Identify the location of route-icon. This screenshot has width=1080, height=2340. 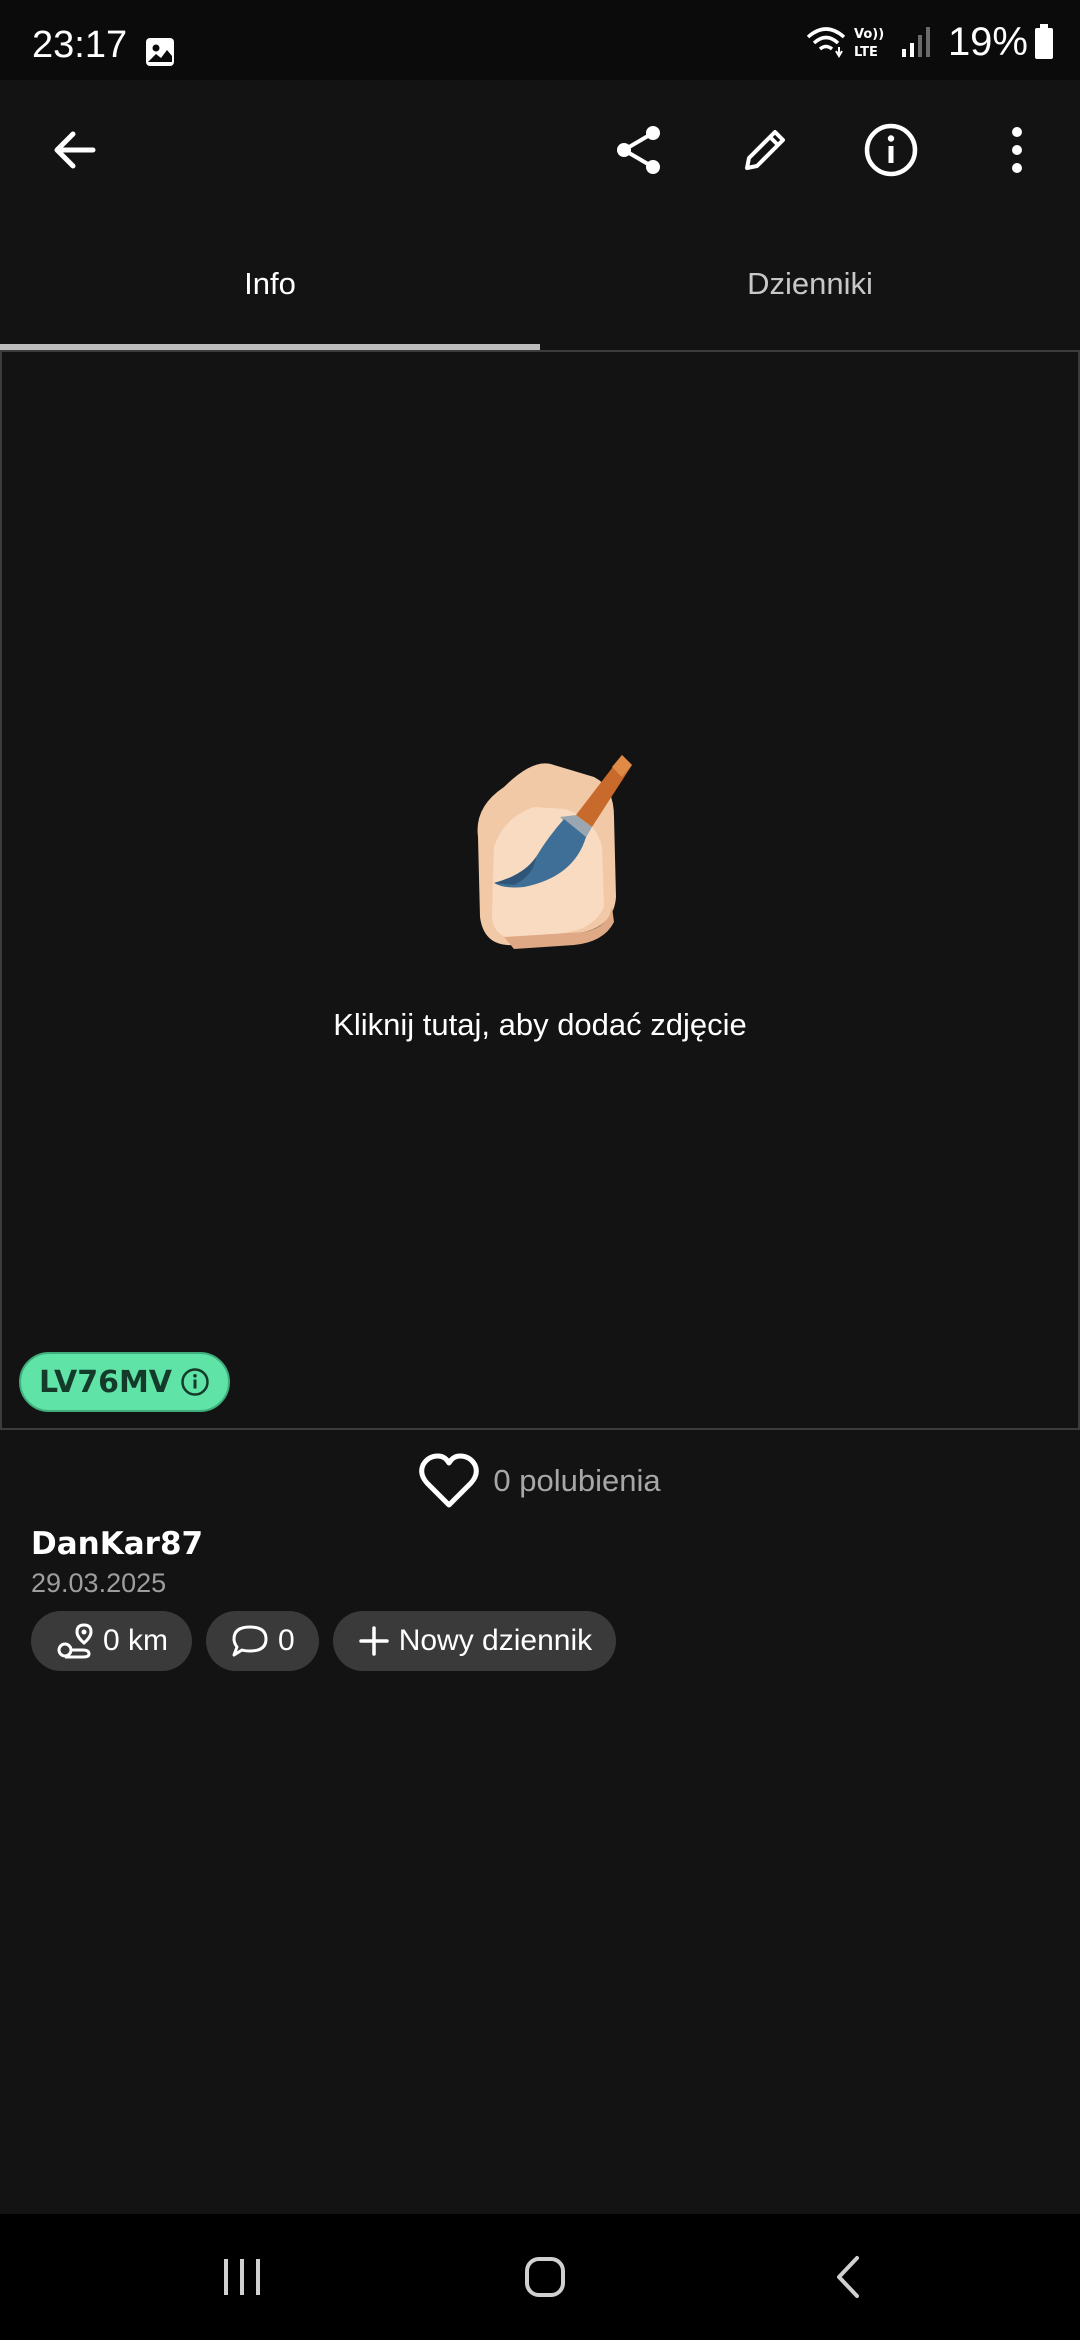
(75, 1641).